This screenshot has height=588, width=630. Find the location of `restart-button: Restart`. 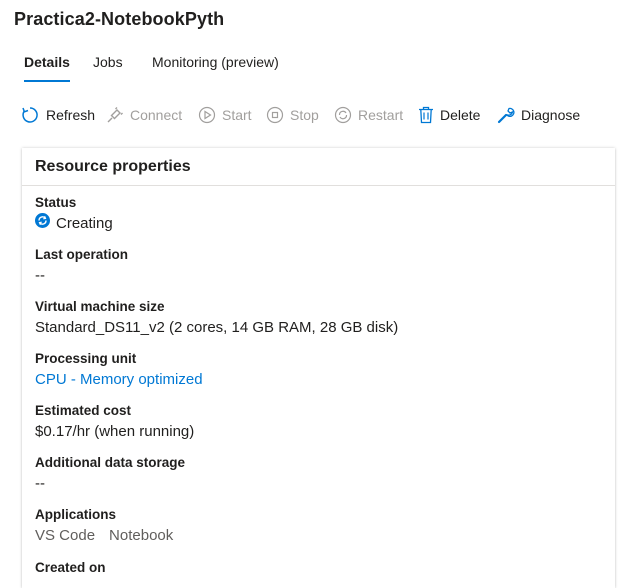

restart-button: Restart is located at coordinates (368, 115).